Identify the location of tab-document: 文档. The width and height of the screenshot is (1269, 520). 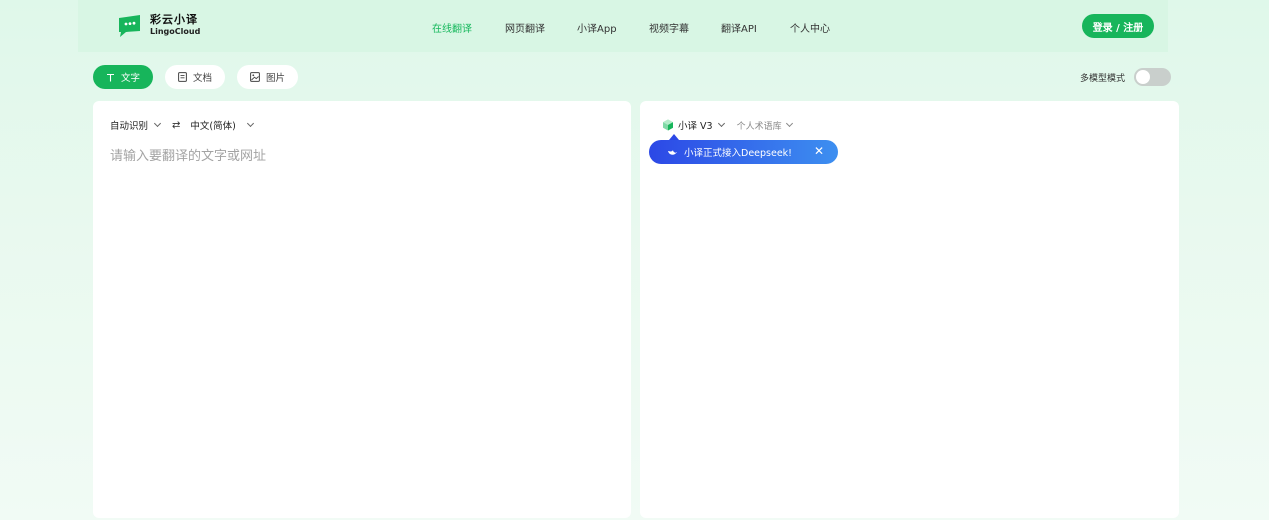
(195, 77).